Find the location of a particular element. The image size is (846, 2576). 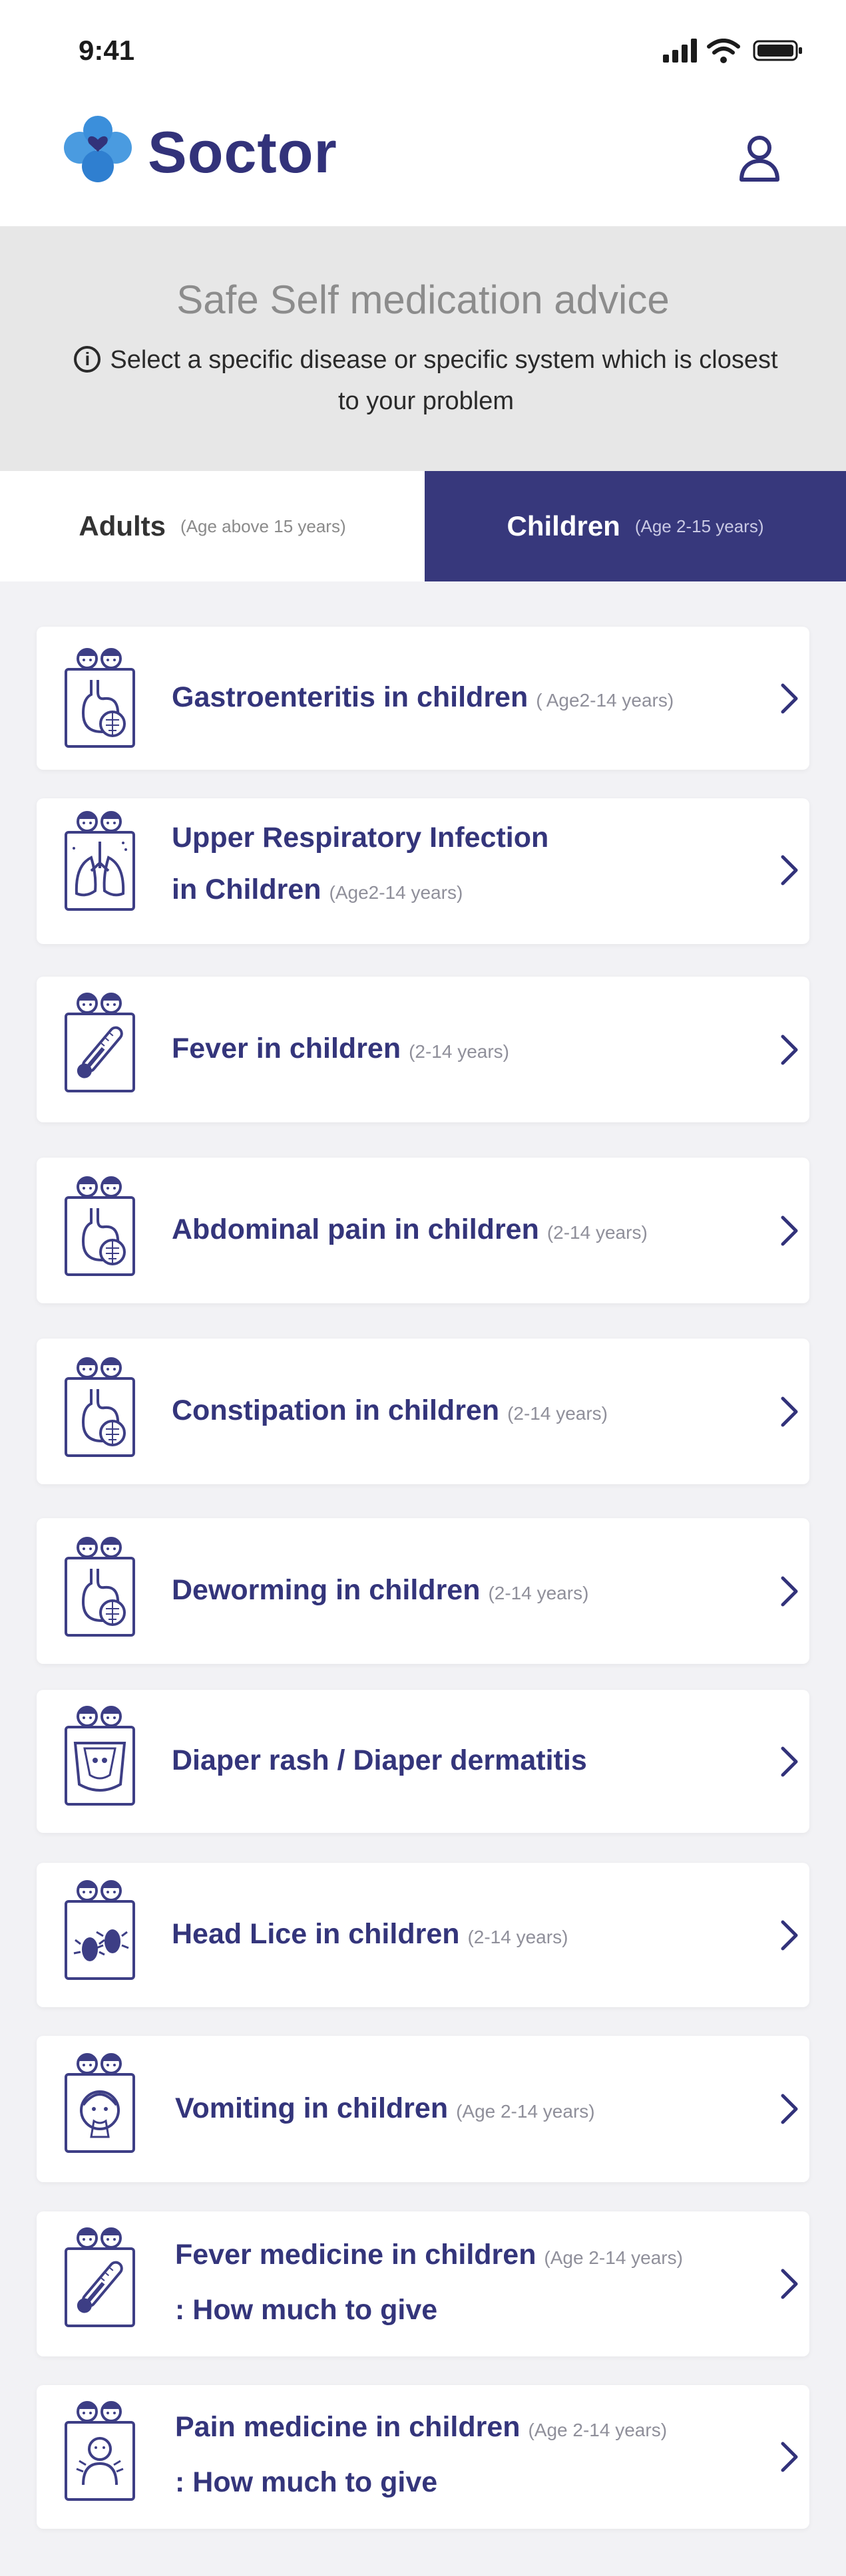

list-item-text: Head Lice in children (2-14 years) is located at coordinates (464, 1935).